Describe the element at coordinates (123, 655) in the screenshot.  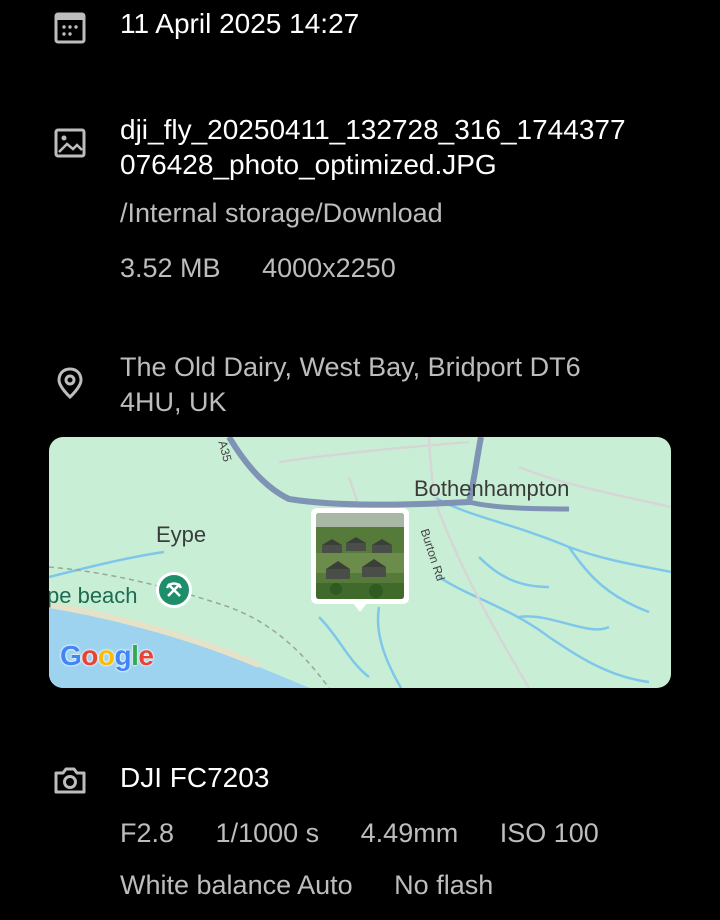
I see `google-letter: g` at that location.